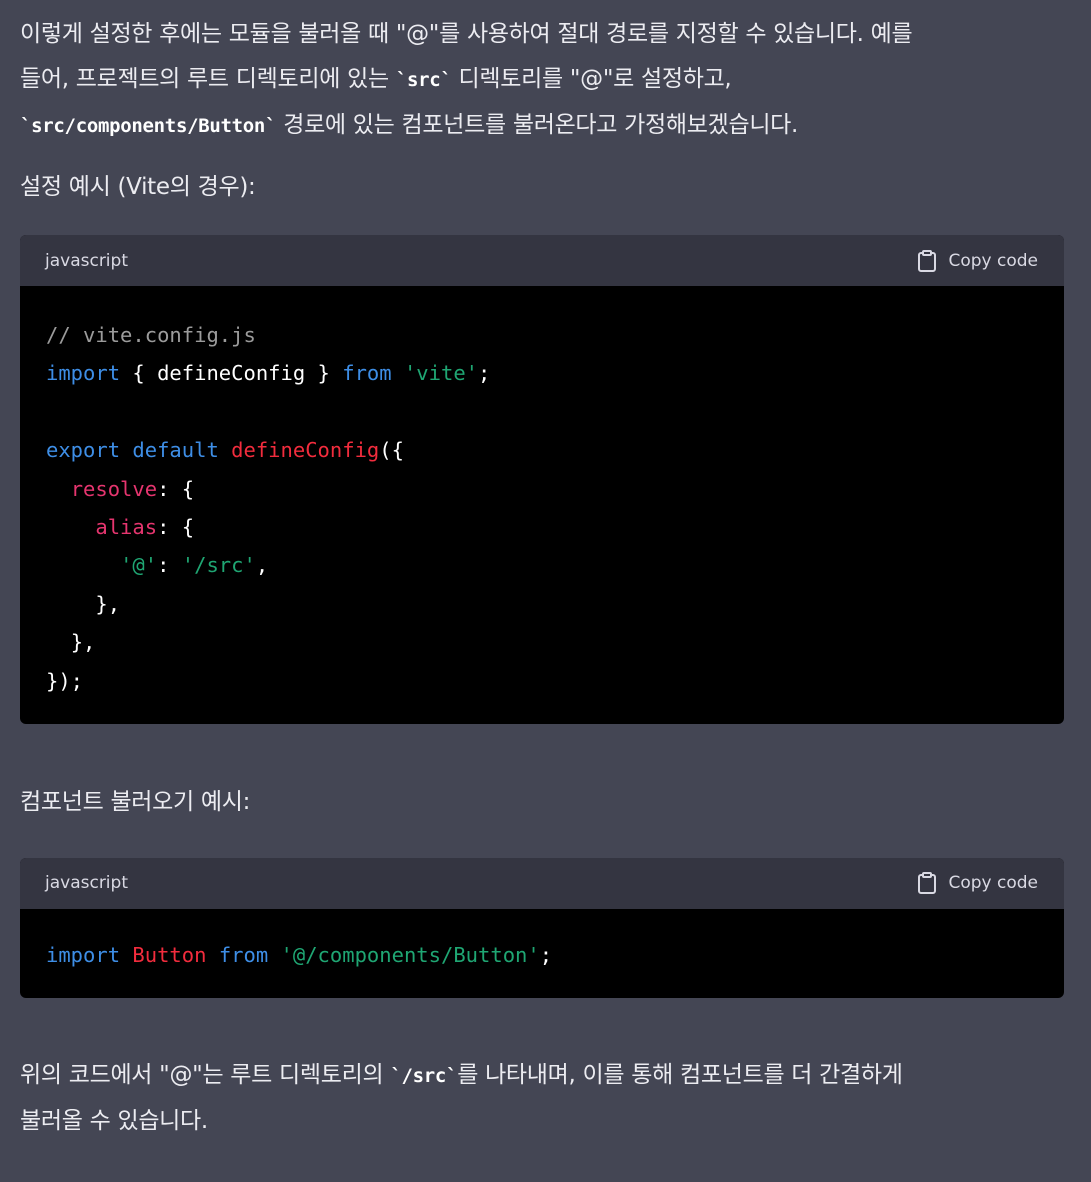 The width and height of the screenshot is (1091, 1182). What do you see at coordinates (391, 450) in the screenshot?
I see `code-text: ({` at bounding box center [391, 450].